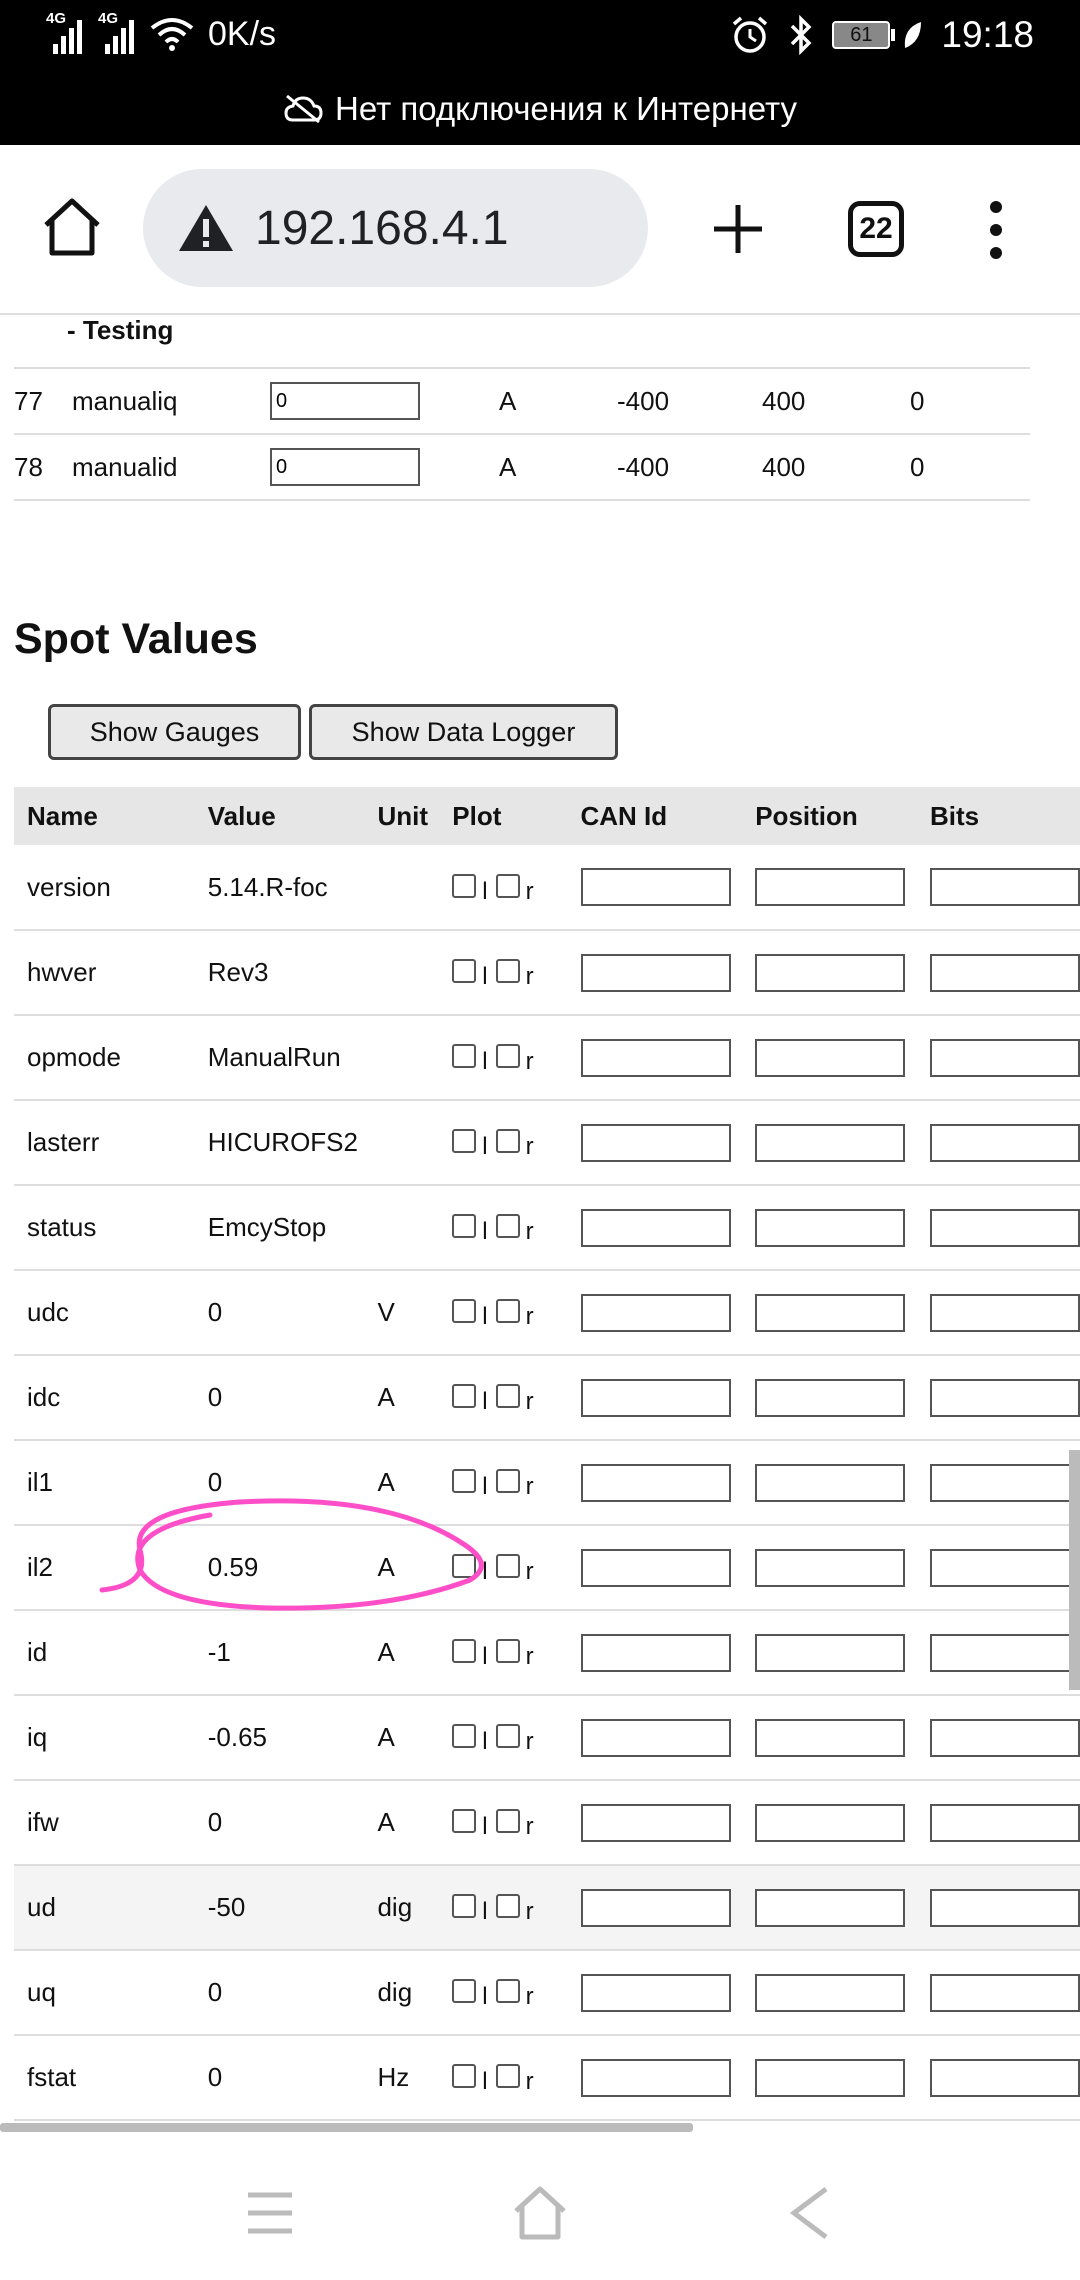 Image resolution: width=1080 pixels, height=2280 pixels. Describe the element at coordinates (1074, 1570) in the screenshot. I see `vertical-scrollbar` at that location.